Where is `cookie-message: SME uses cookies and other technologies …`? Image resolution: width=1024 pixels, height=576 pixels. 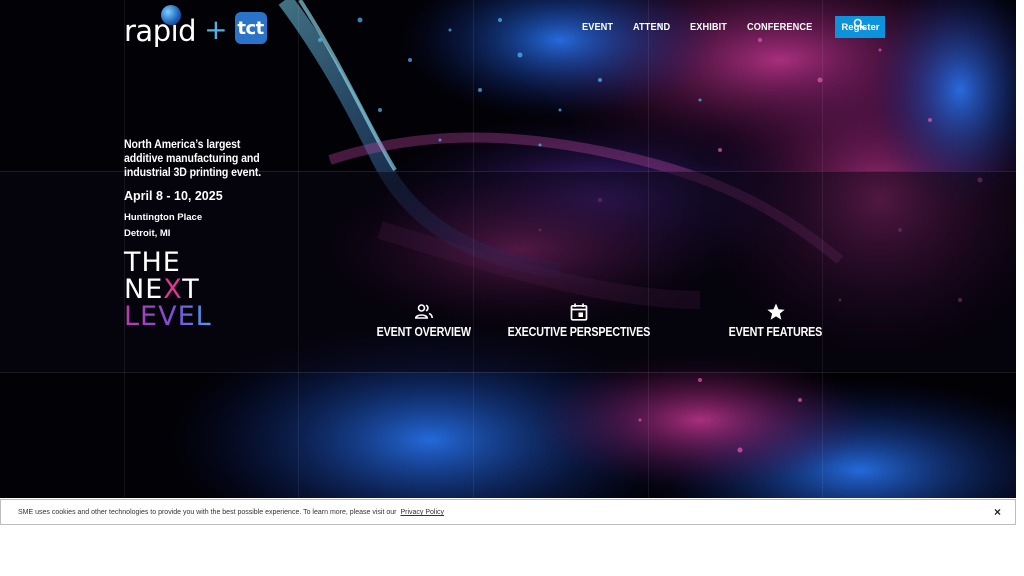 cookie-message: SME uses cookies and other technologies … is located at coordinates (231, 512).